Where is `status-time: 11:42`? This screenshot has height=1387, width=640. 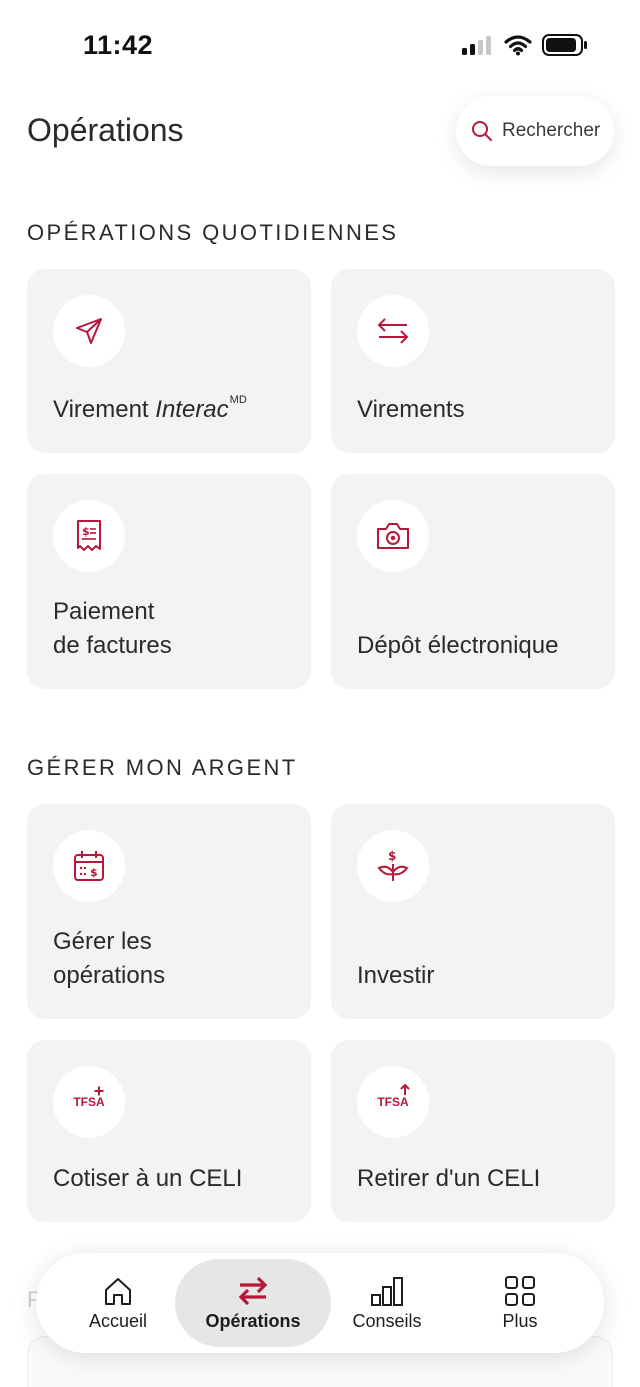
status-time: 11:42 is located at coordinates (118, 45).